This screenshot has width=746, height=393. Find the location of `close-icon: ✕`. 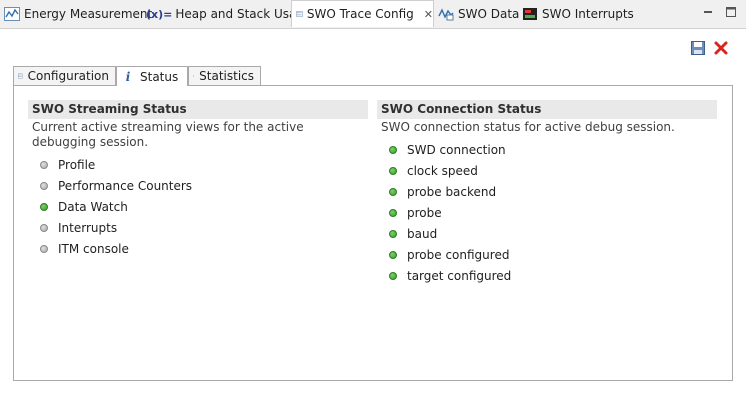

close-icon: ✕ is located at coordinates (428, 14).